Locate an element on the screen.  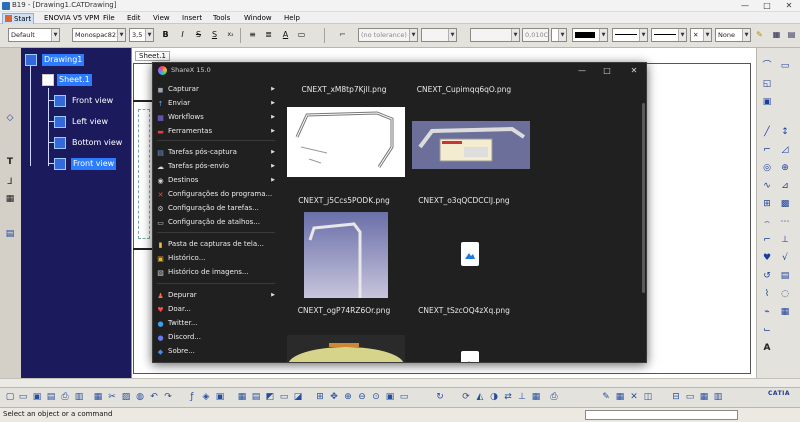
sharex-close-button: ✕ is located at coordinates (634, 71).